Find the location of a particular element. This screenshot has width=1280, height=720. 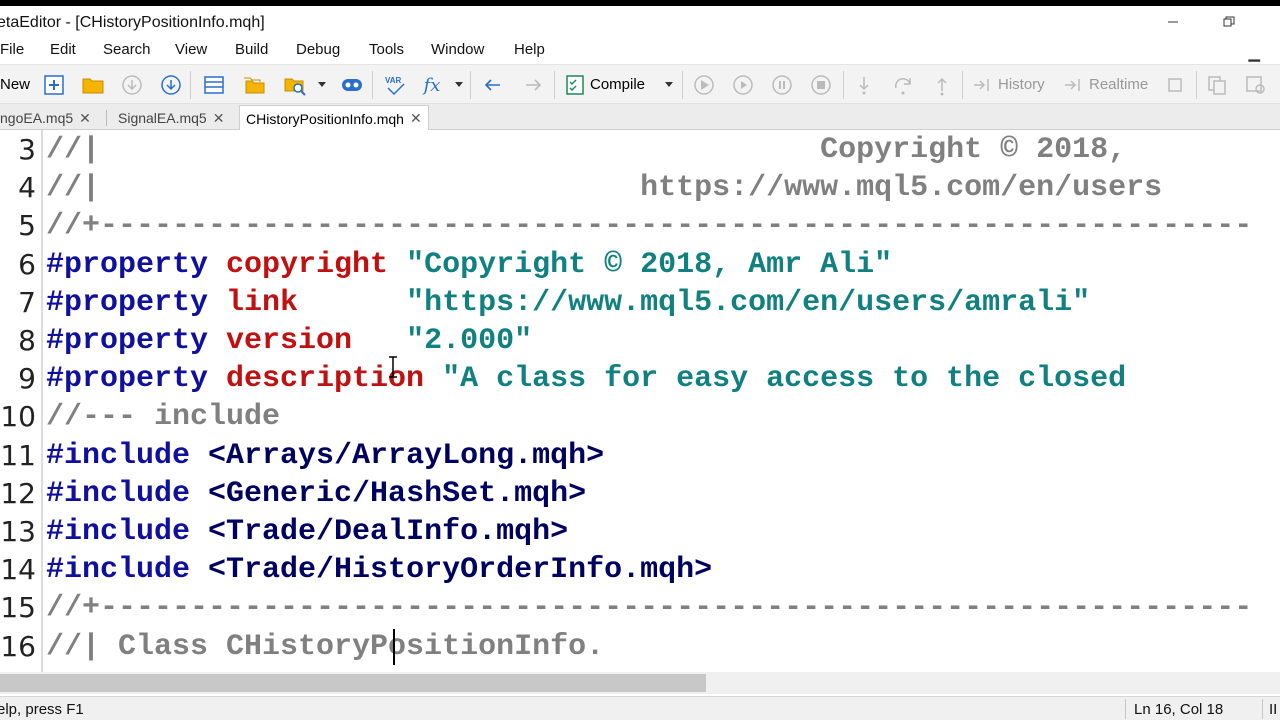

i-beam-cursor-icon is located at coordinates (393, 367).